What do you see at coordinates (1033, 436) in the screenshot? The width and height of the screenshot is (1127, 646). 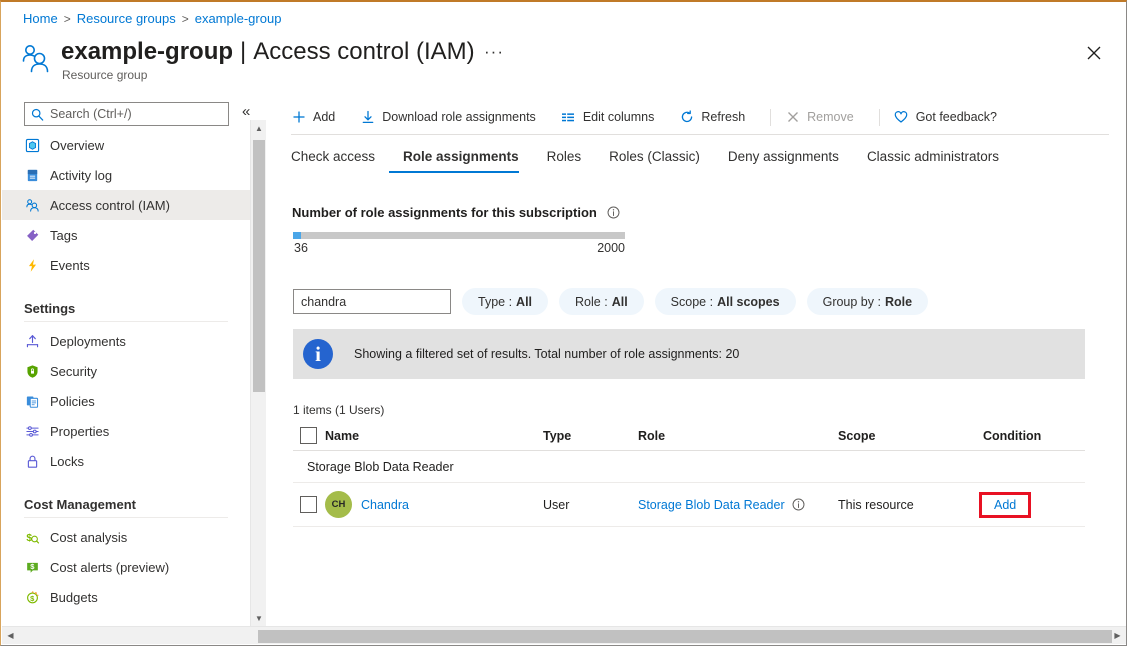 I see `column-header-condition: Condition` at bounding box center [1033, 436].